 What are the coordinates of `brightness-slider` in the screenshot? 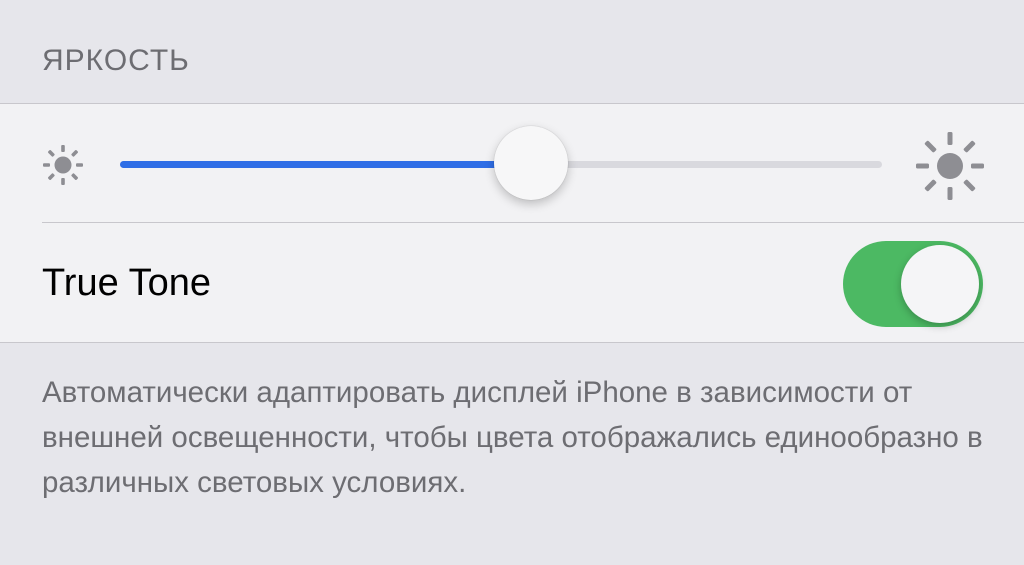 It's located at (501, 163).